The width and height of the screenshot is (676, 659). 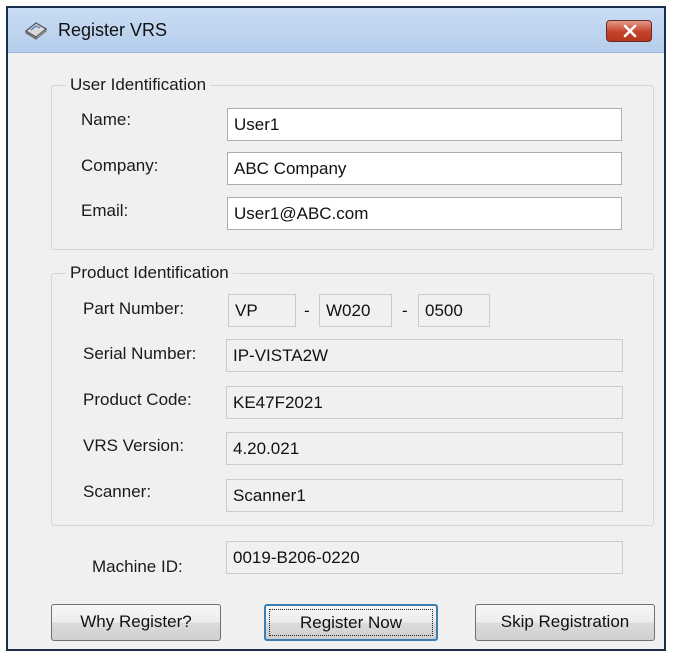 What do you see at coordinates (117, 491) in the screenshot?
I see `scanner-label: Scanner:` at bounding box center [117, 491].